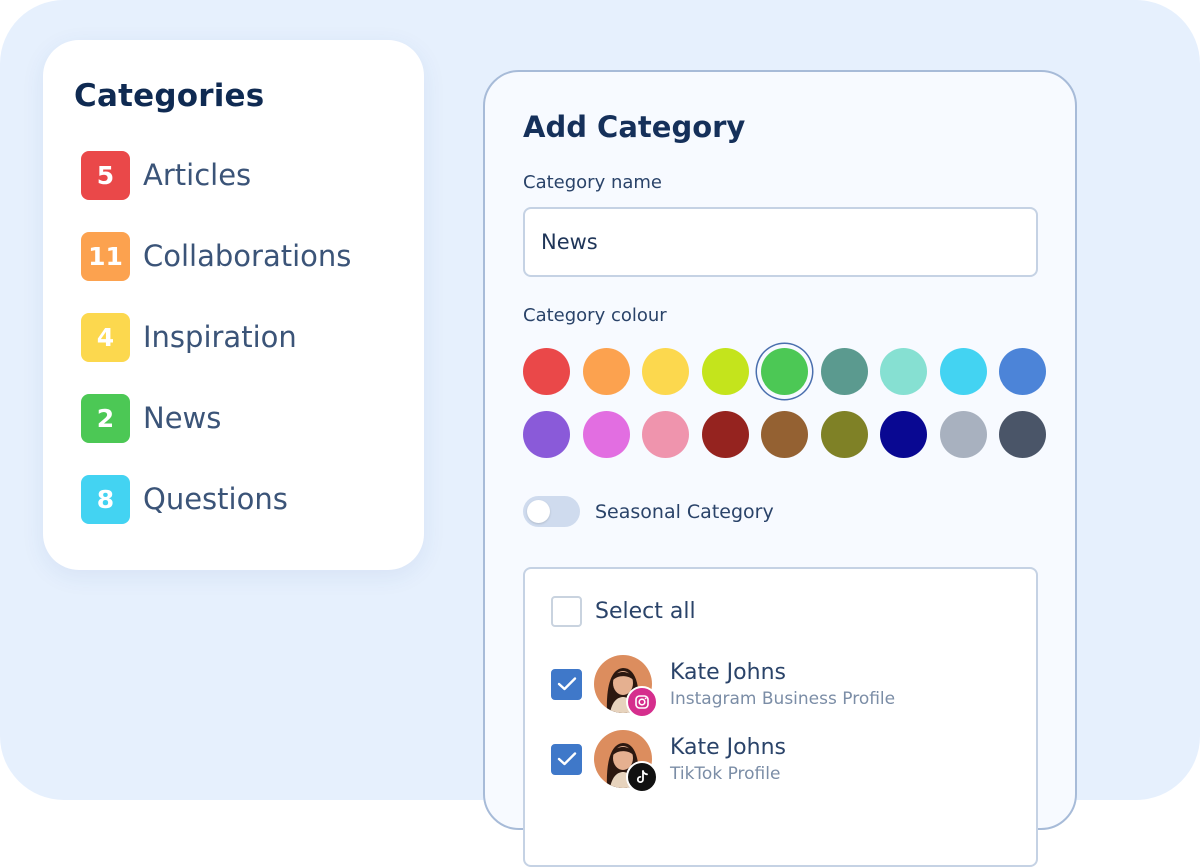 This screenshot has width=1200, height=867. I want to click on profile-text: Kate Johns Instagram Business Profile, so click(782, 684).